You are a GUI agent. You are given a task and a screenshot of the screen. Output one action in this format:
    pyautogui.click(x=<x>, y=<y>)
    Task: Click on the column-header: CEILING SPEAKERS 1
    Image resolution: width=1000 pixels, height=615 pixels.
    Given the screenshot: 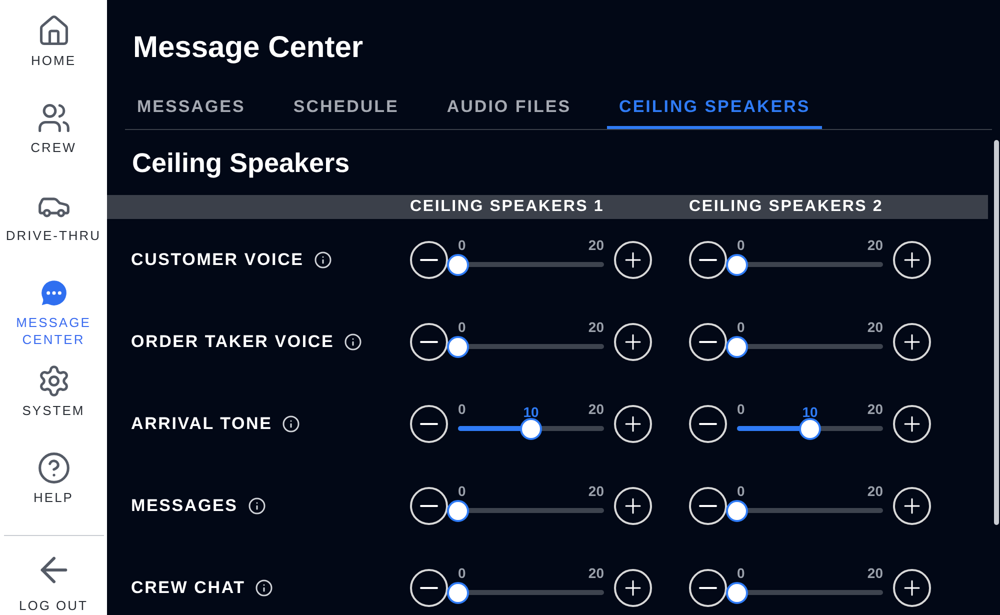 What is the action you would take?
    pyautogui.click(x=508, y=206)
    